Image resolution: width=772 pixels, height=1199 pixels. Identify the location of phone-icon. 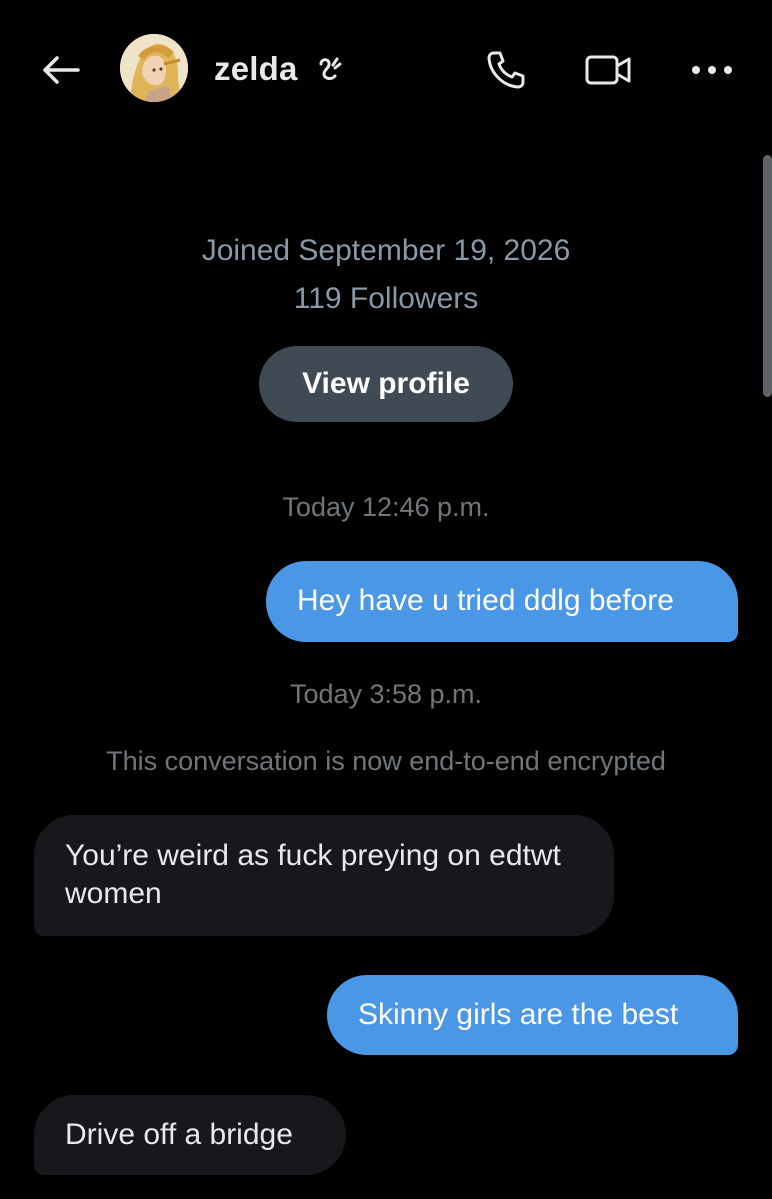
(506, 70).